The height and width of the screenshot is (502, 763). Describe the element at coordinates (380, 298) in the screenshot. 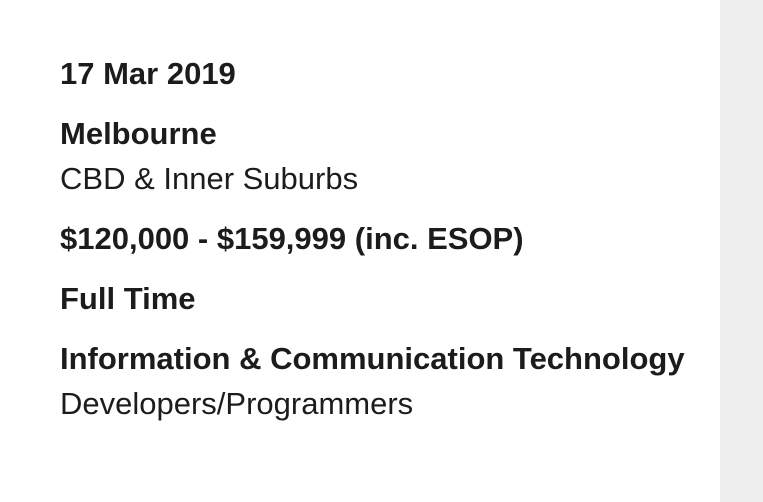

I see `work-type-block: Full Time` at that location.